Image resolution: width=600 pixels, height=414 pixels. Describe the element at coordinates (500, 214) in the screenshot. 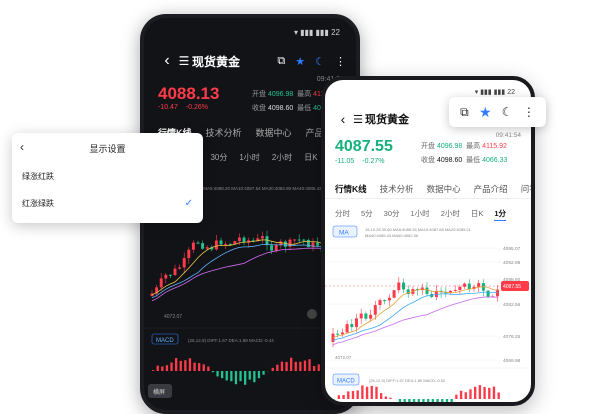

I see `period-tab-selected: 1分` at that location.